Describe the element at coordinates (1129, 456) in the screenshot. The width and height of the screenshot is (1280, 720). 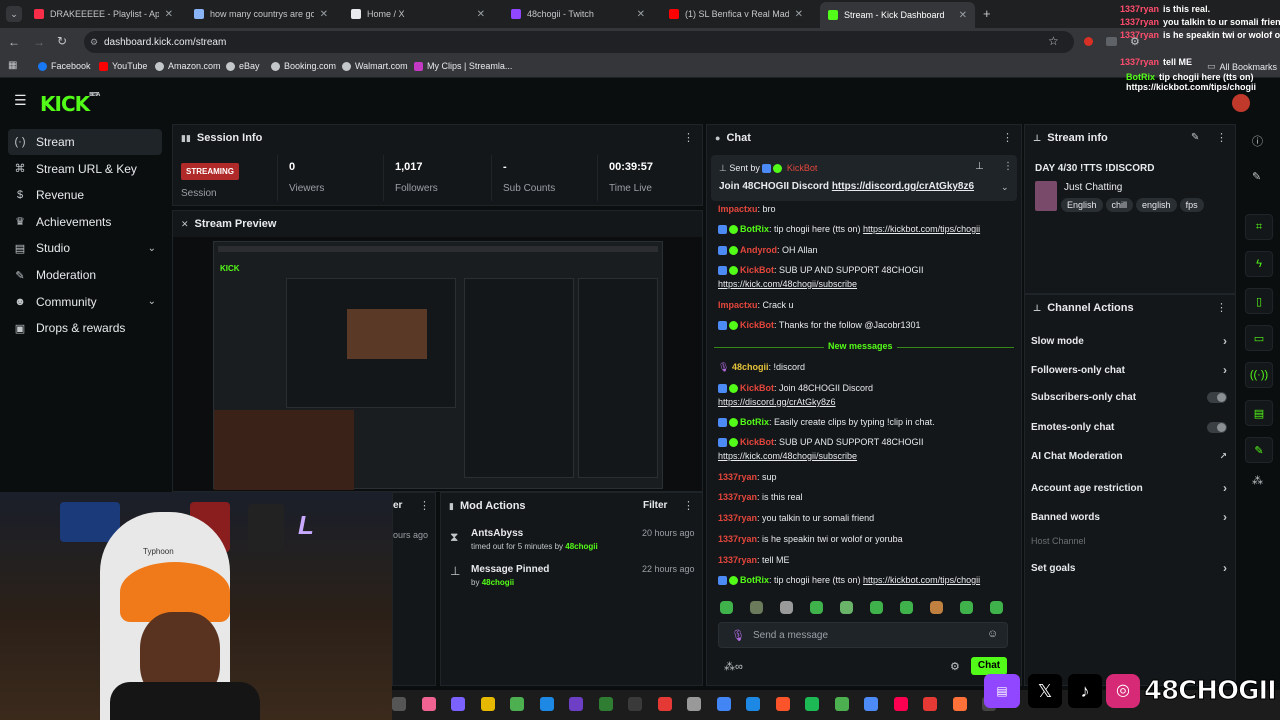
I see `channel-action-ai-chat-moderation: AI Chat Moderation ↗` at that location.